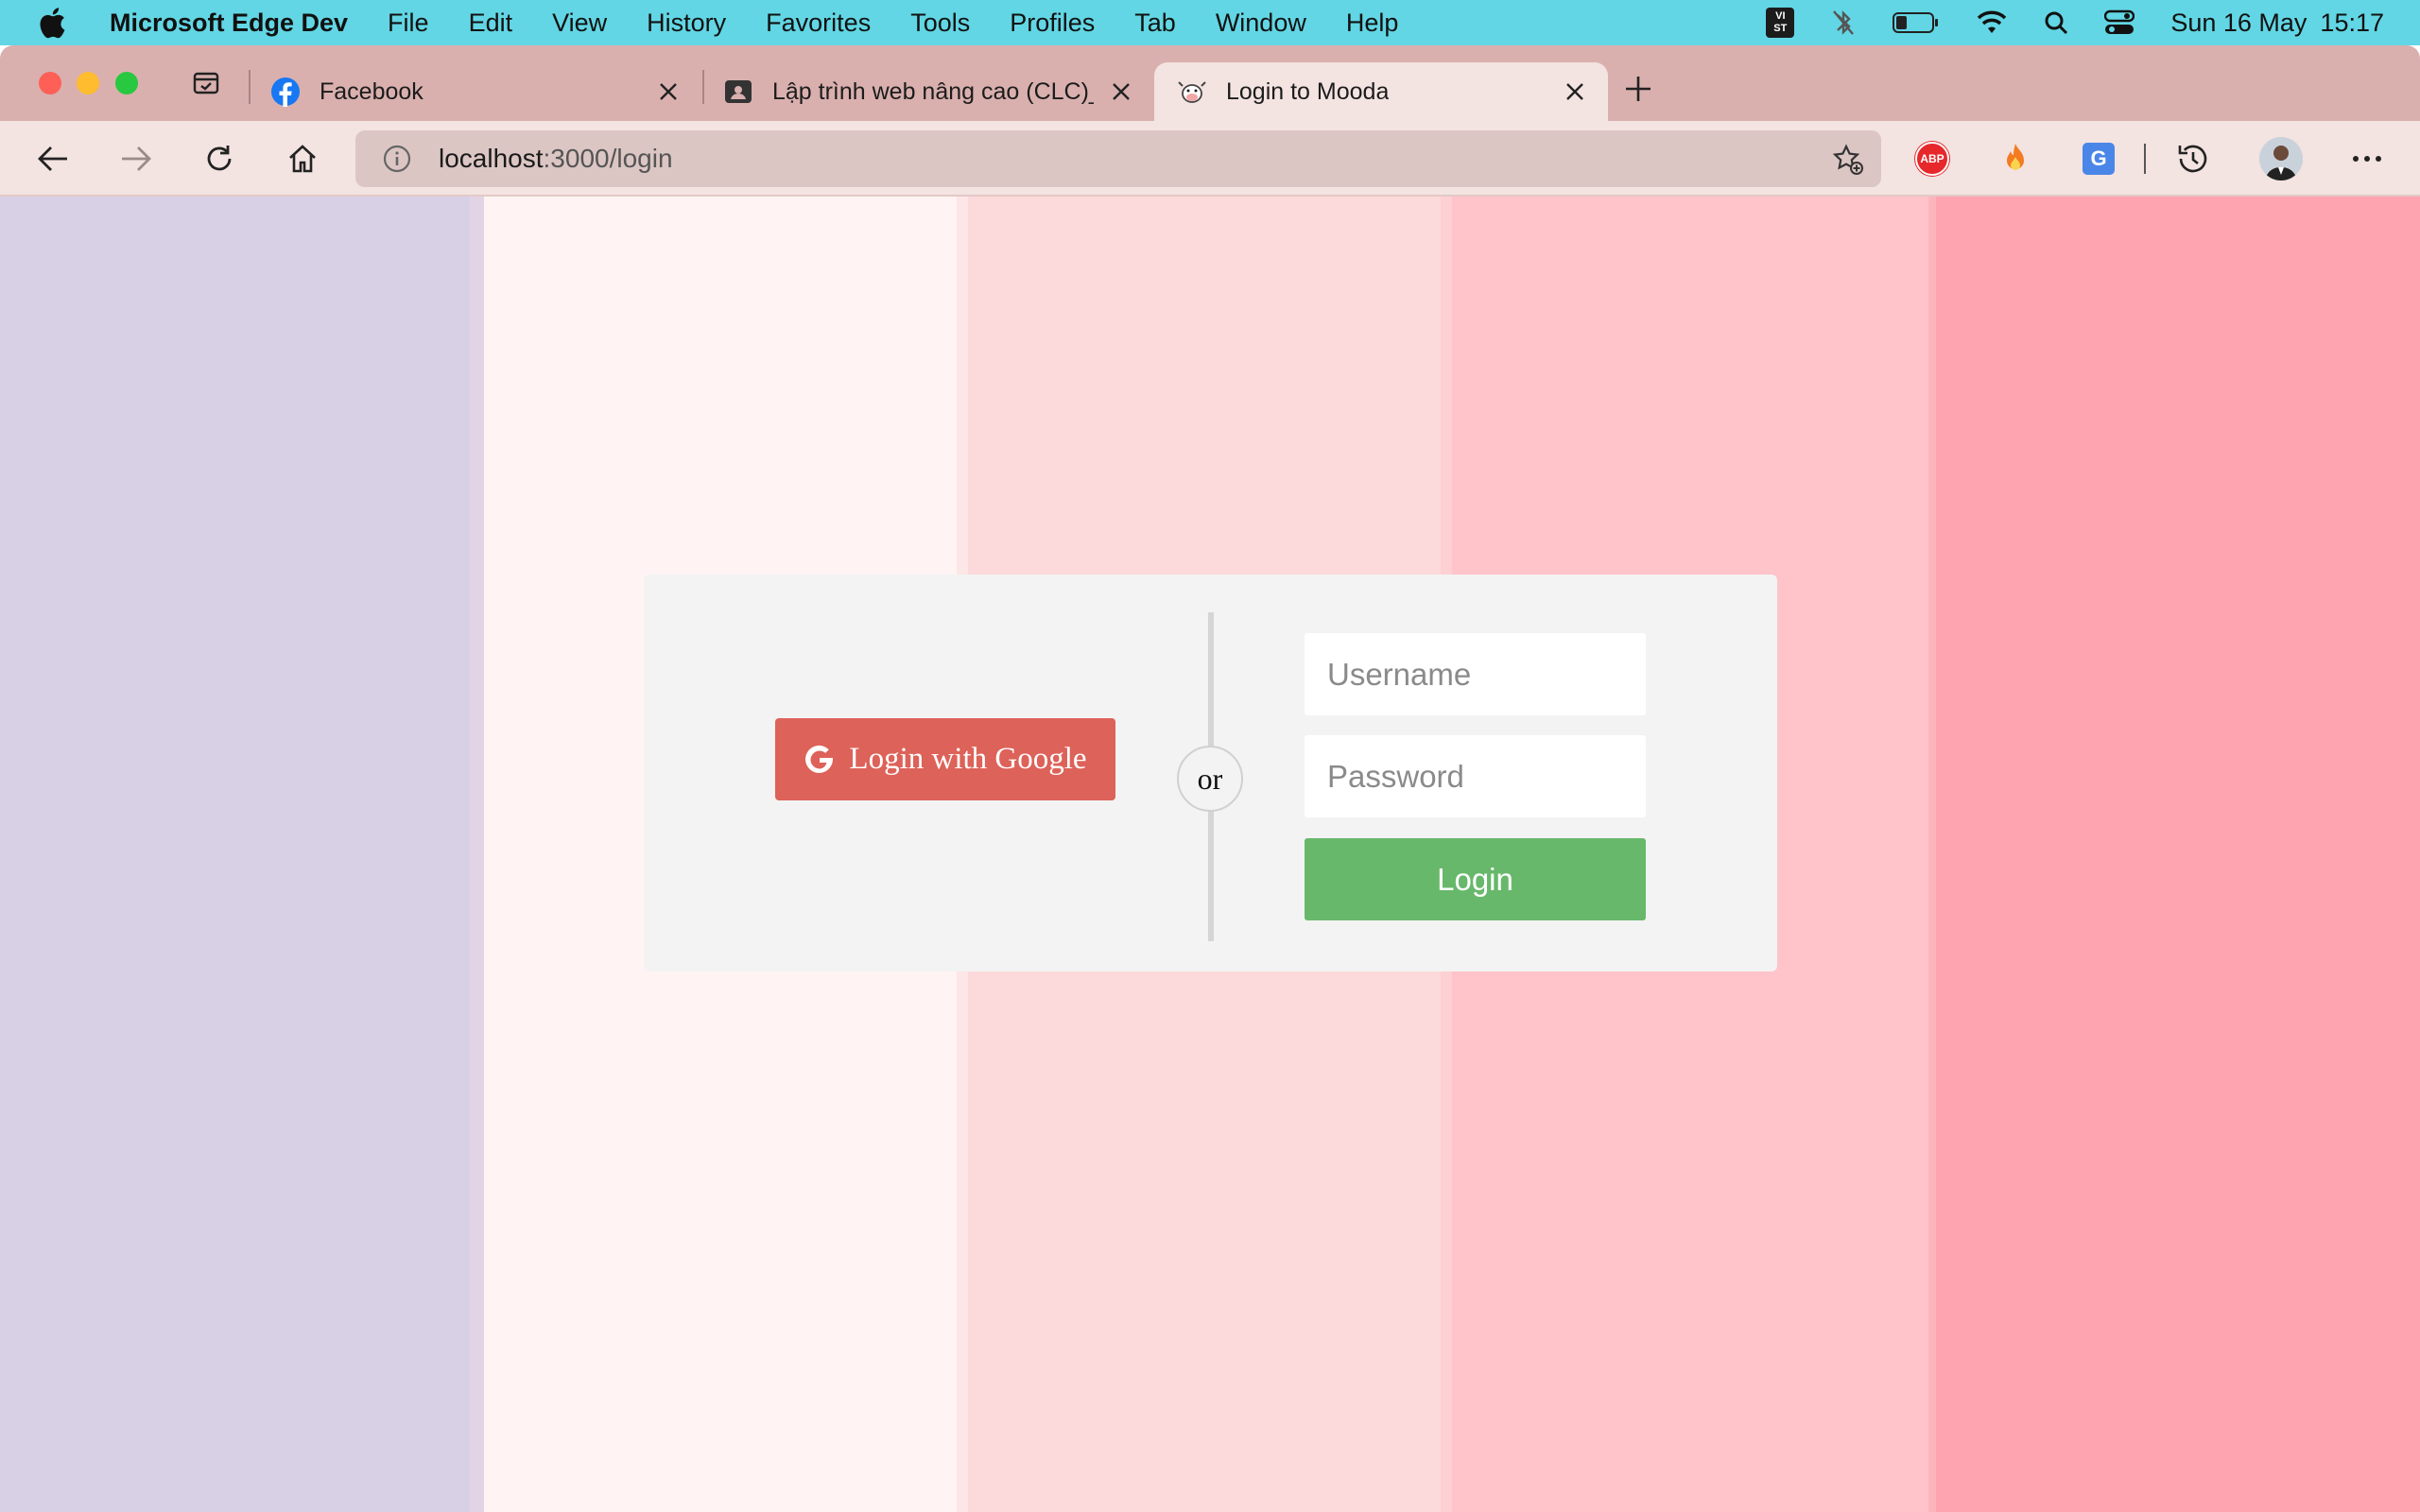  I want to click on facebook-icon, so click(286, 92).